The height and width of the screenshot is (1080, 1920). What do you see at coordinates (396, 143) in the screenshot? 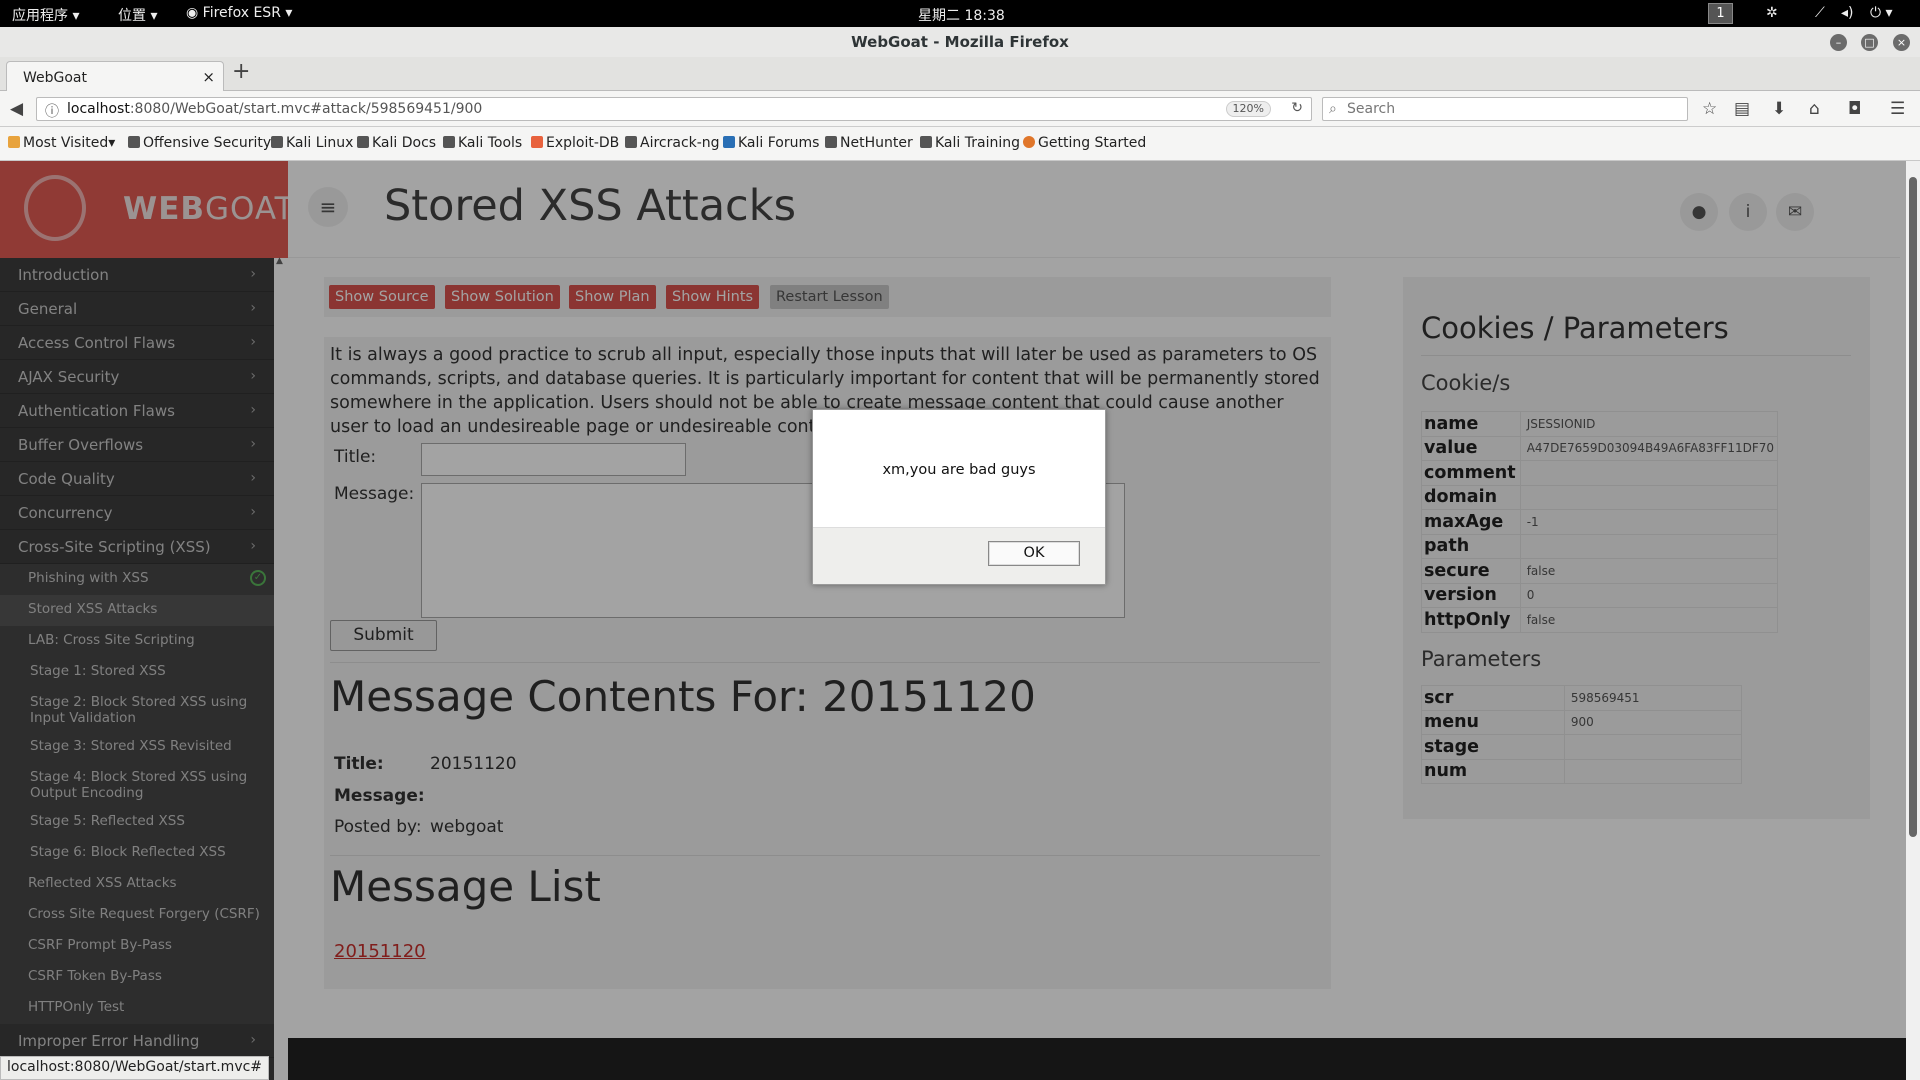
I see `bookmark-kali-docs: Kali Docs` at bounding box center [396, 143].